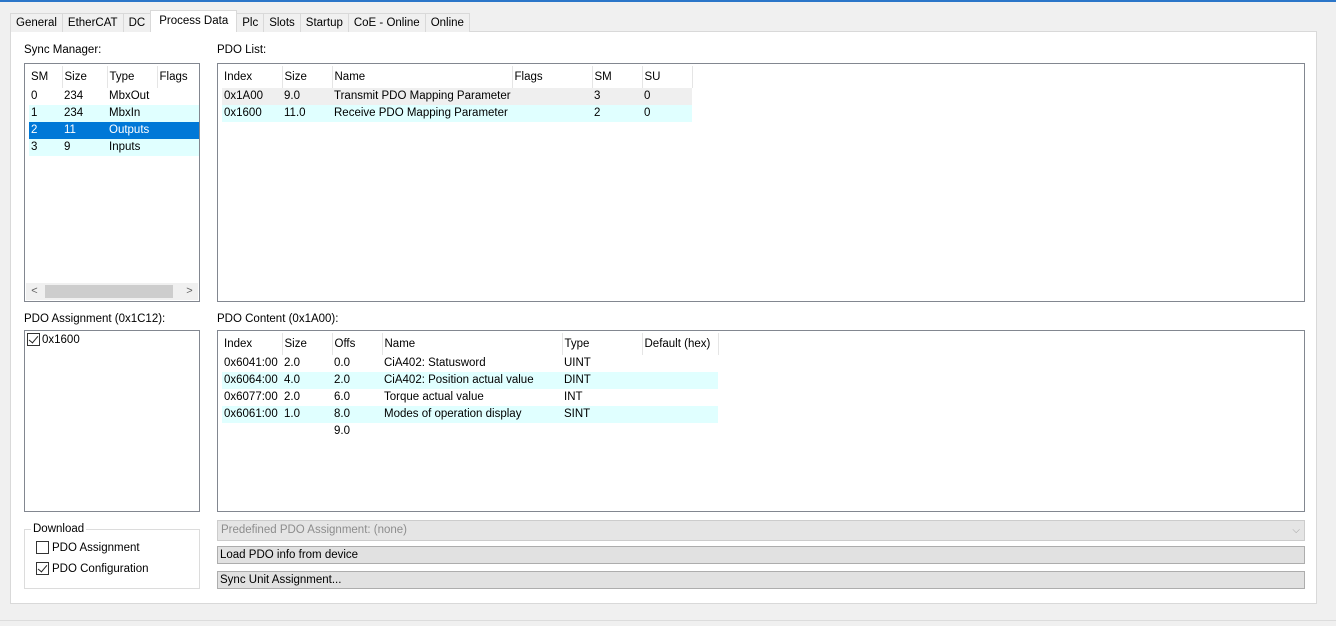 Image resolution: width=1336 pixels, height=626 pixels. What do you see at coordinates (194, 21) in the screenshot?
I see `tab-process-data: Process Data` at bounding box center [194, 21].